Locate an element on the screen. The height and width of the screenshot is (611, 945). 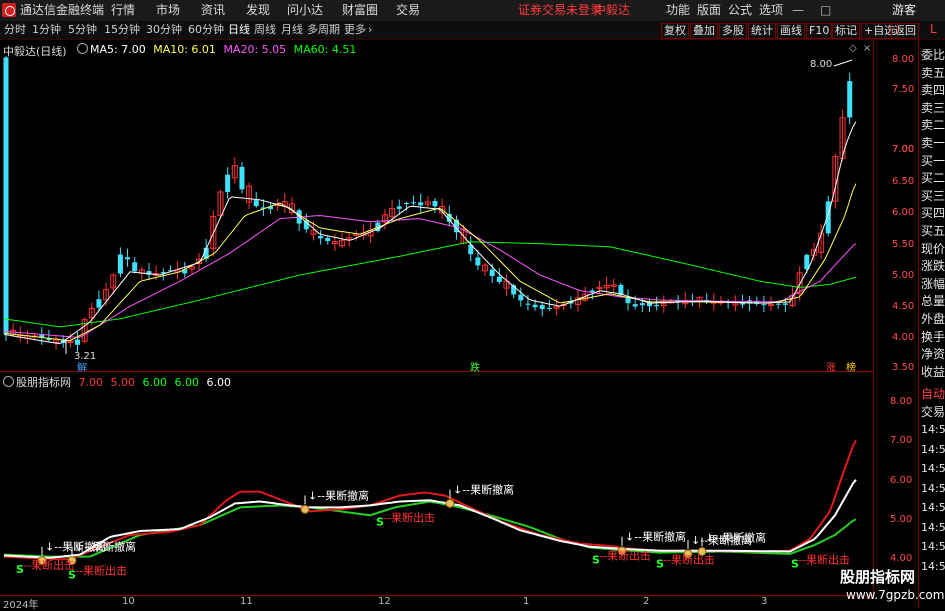
indicator-value-4: 6.00 is located at coordinates (187, 382).